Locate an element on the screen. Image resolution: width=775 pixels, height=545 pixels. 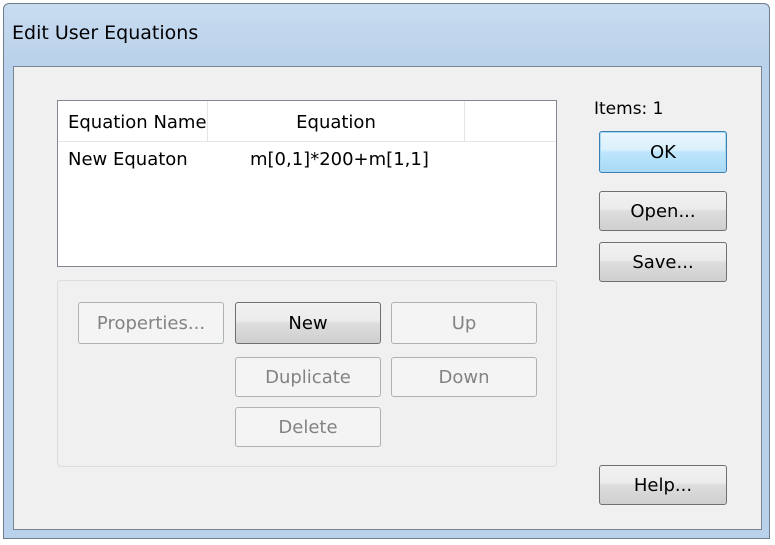
column-header-label: Equation is located at coordinates (336, 122).